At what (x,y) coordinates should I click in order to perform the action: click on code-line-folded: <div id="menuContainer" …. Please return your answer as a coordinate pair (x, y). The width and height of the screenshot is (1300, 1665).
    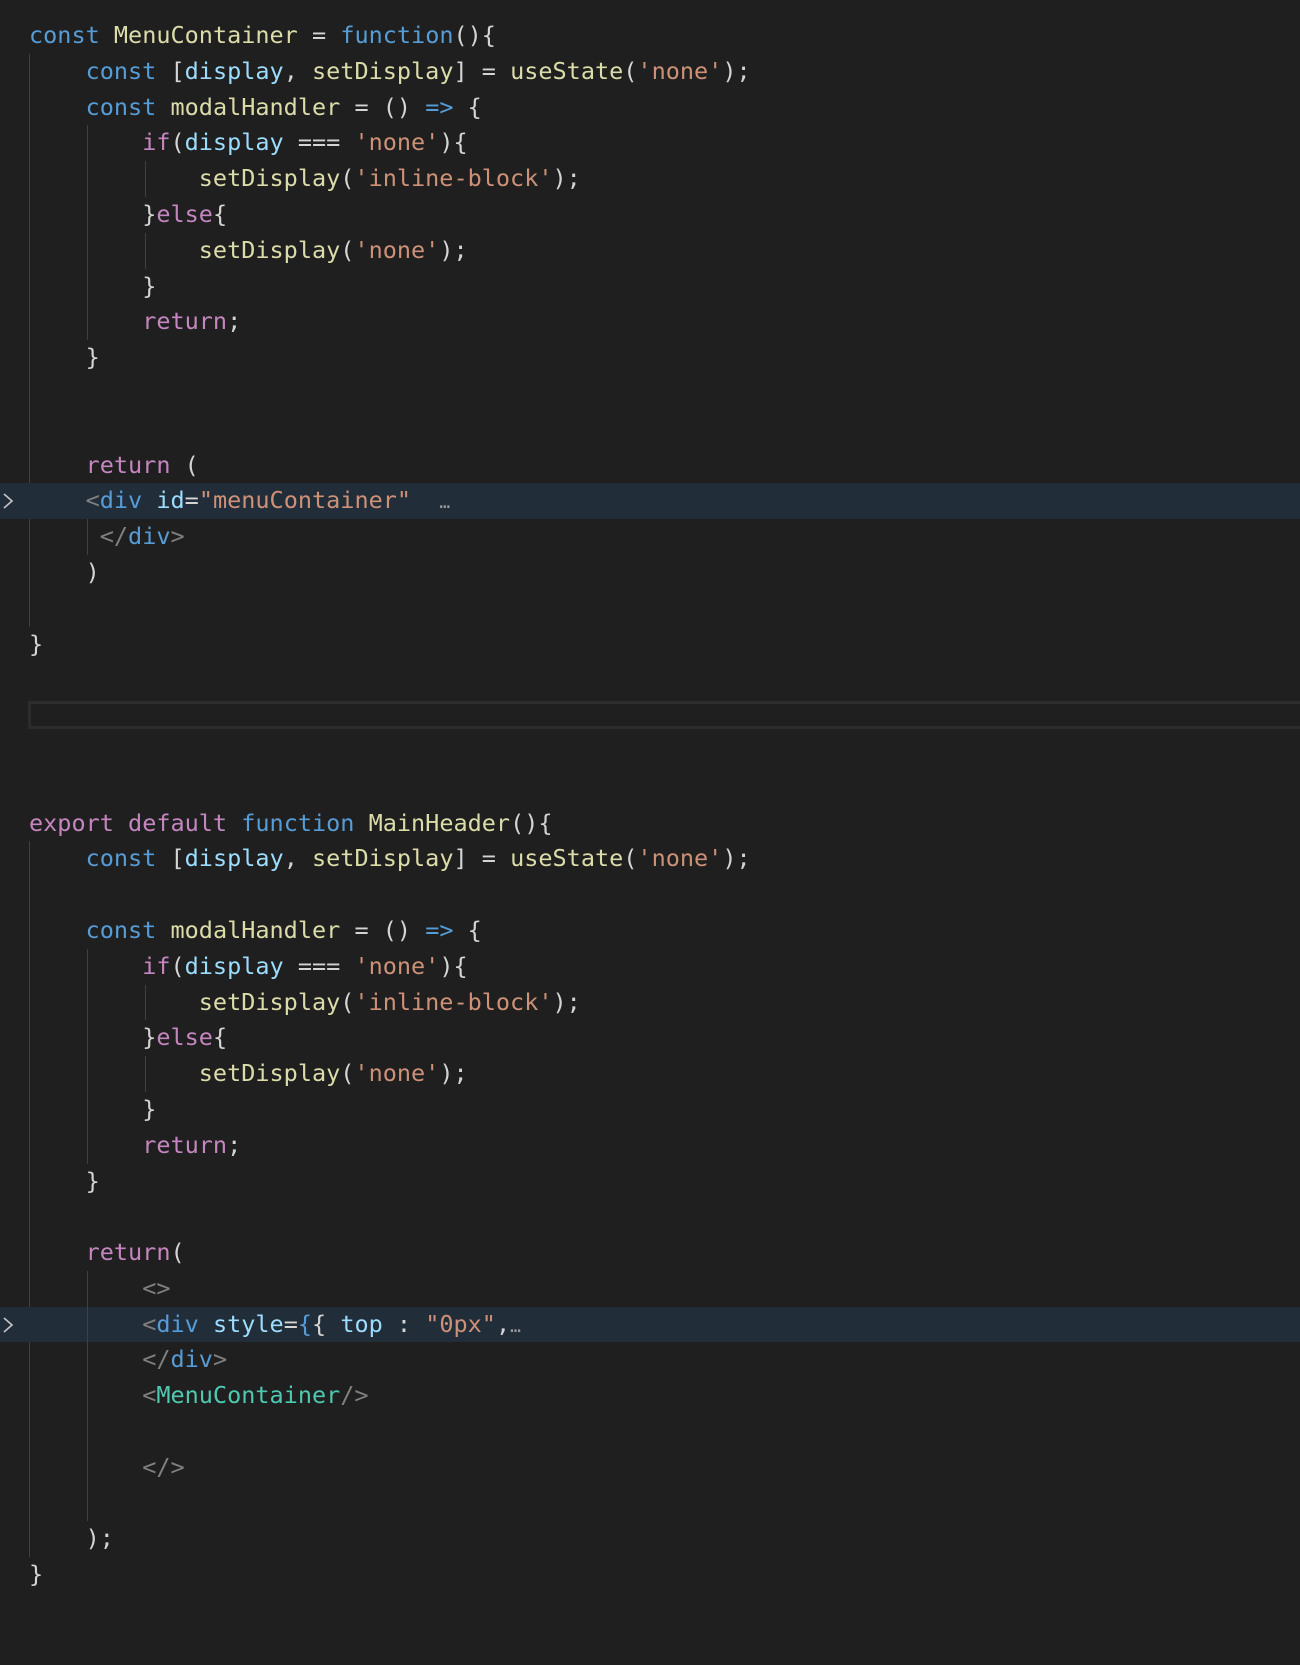
    Looking at the image, I should click on (650, 501).